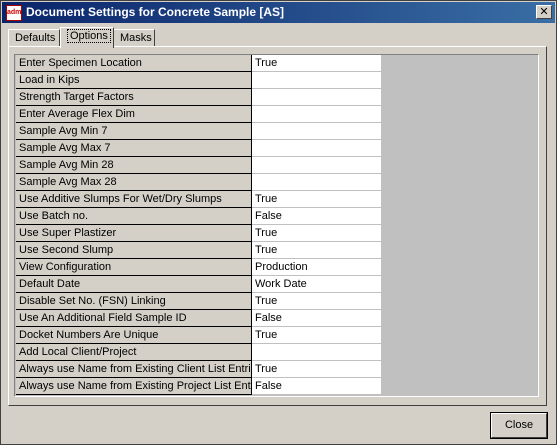  Describe the element at coordinates (134, 233) in the screenshot. I see `setting-label: Use Super Plastizer` at that location.